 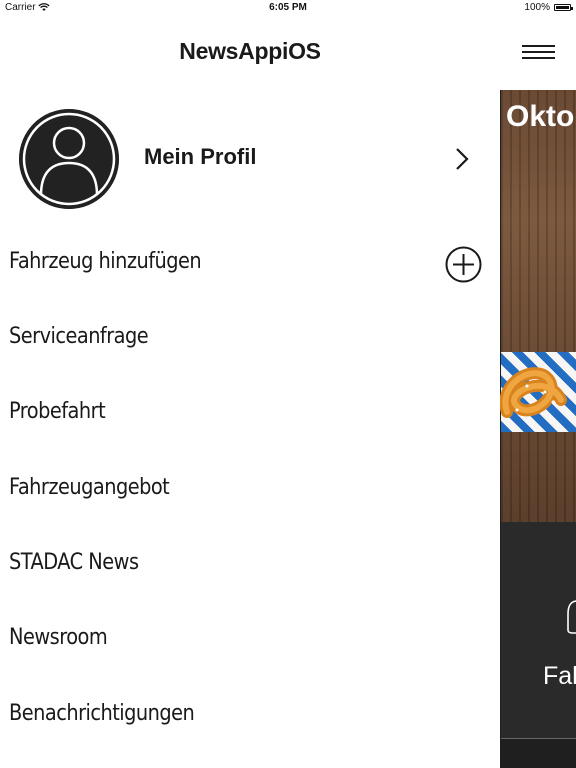 I want to click on content-peek: Oktob Fah, so click(x=538, y=429).